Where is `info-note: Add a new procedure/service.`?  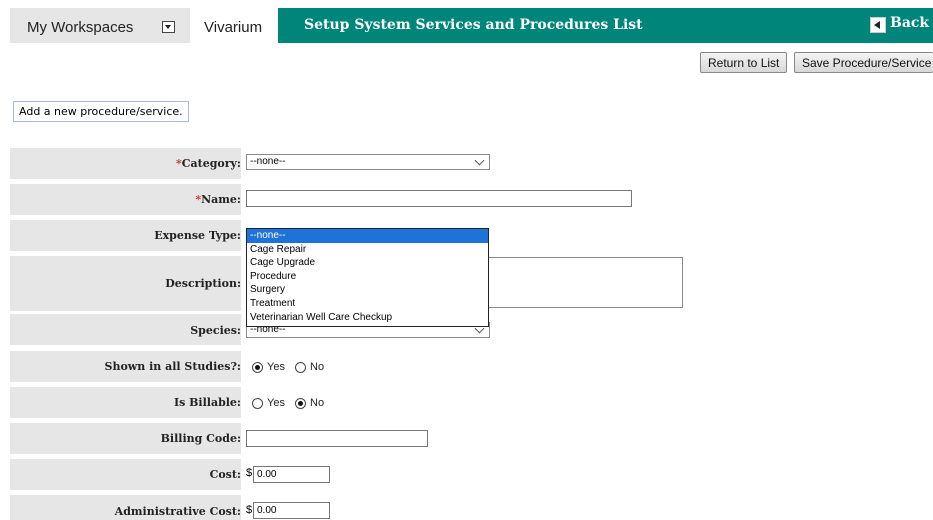 info-note: Add a new procedure/service. is located at coordinates (101, 111).